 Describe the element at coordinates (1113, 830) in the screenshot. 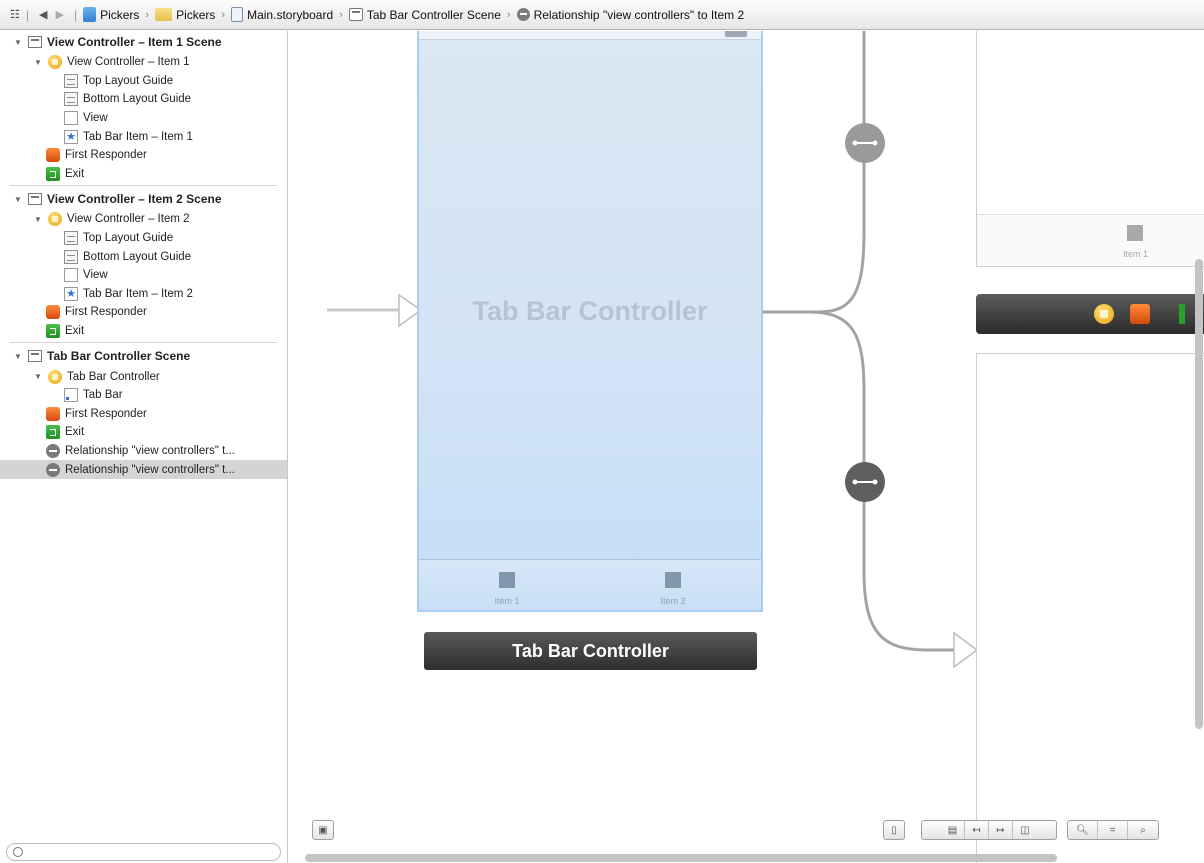

I see `zoom-fit-icon: =` at that location.